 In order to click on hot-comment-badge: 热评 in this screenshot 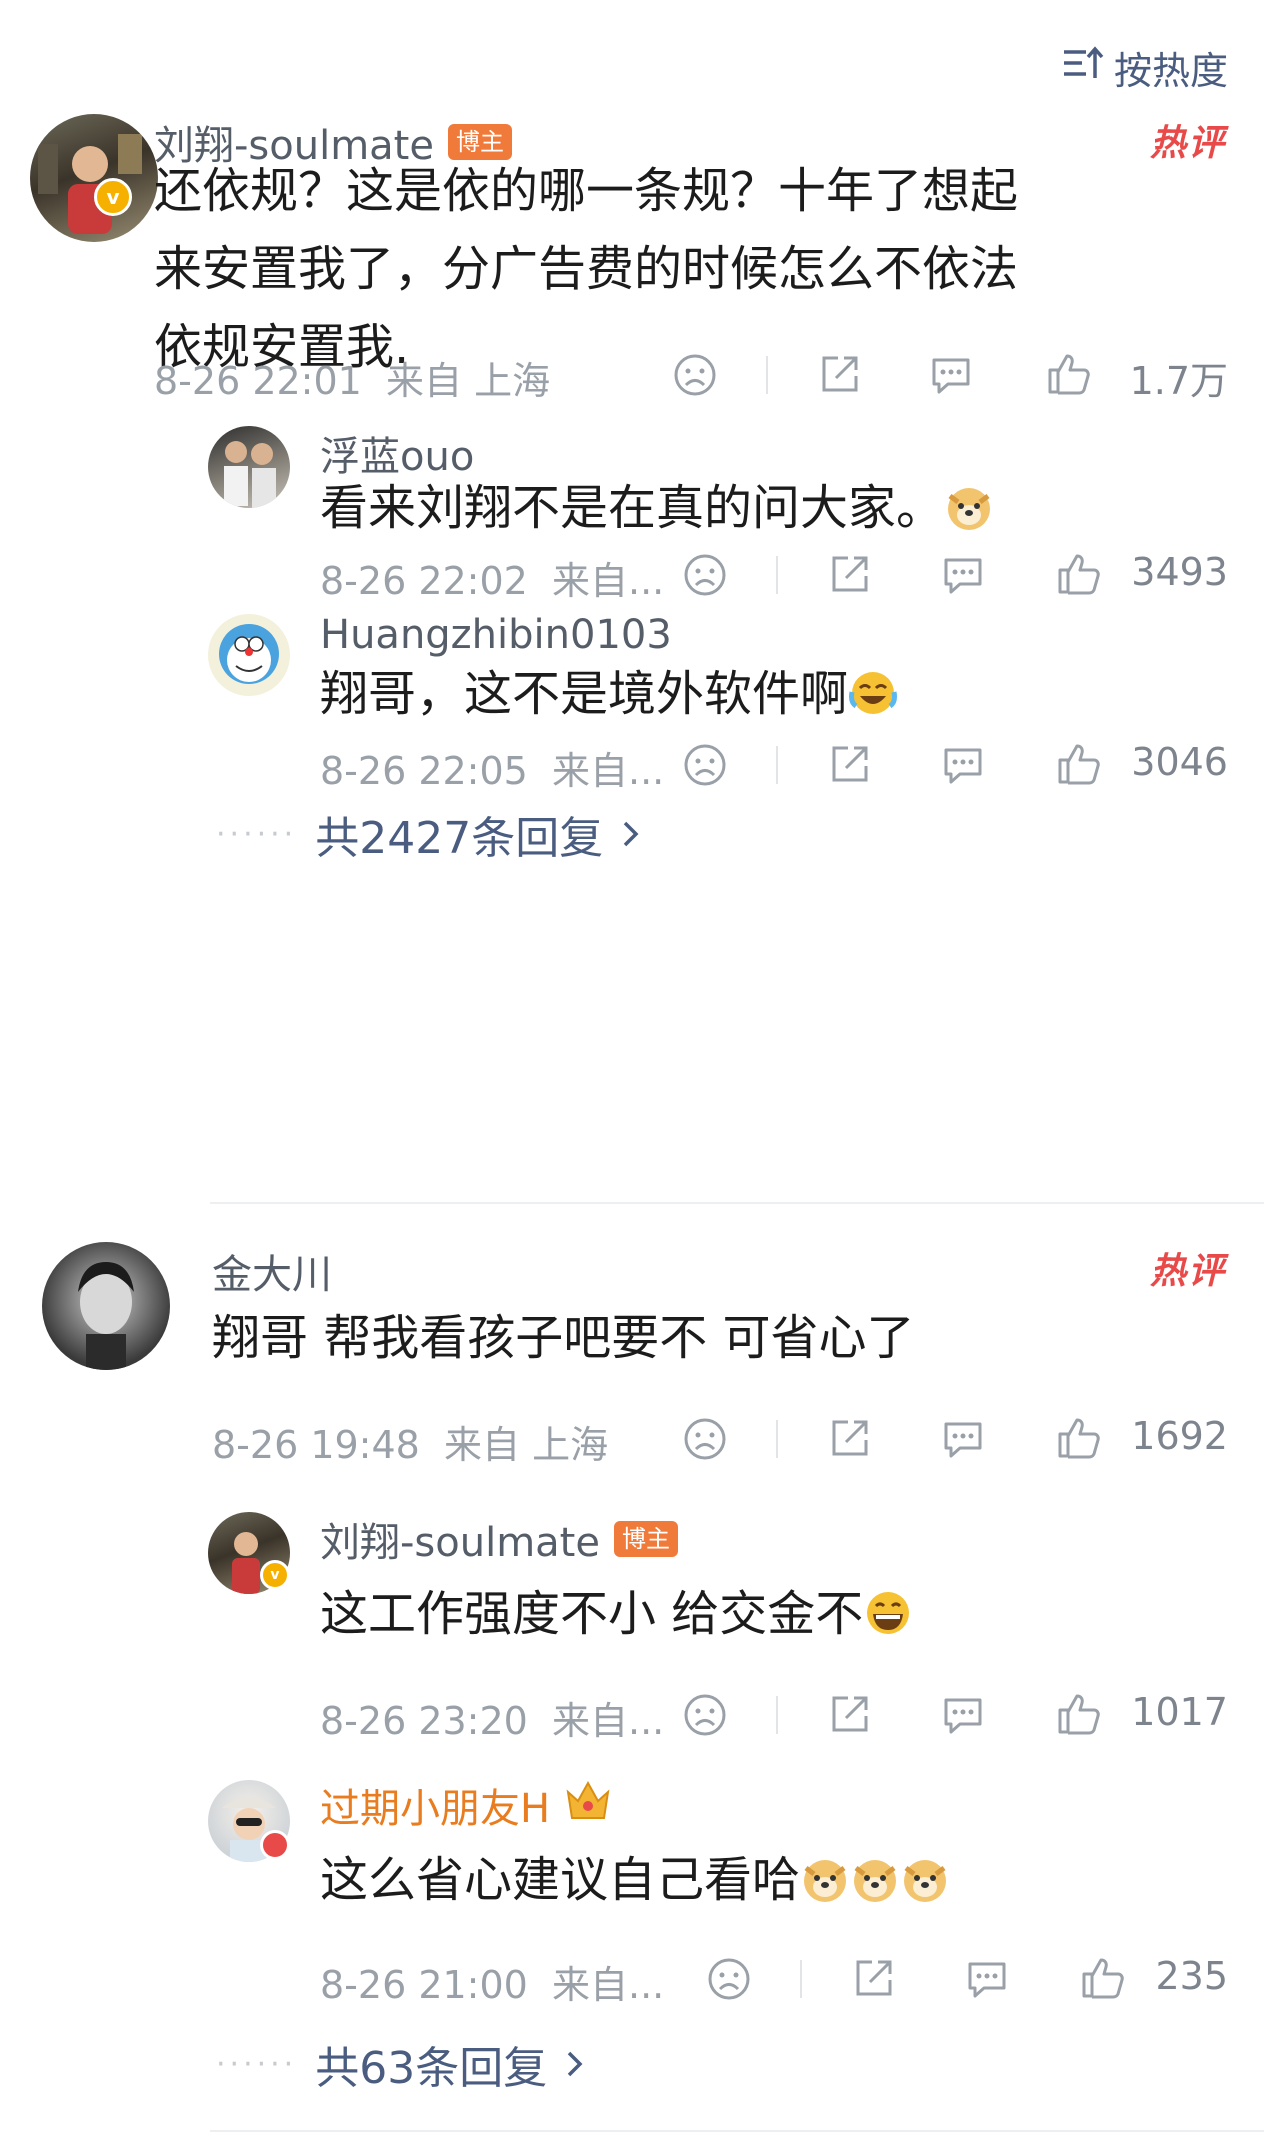, I will do `click(1187, 1271)`.